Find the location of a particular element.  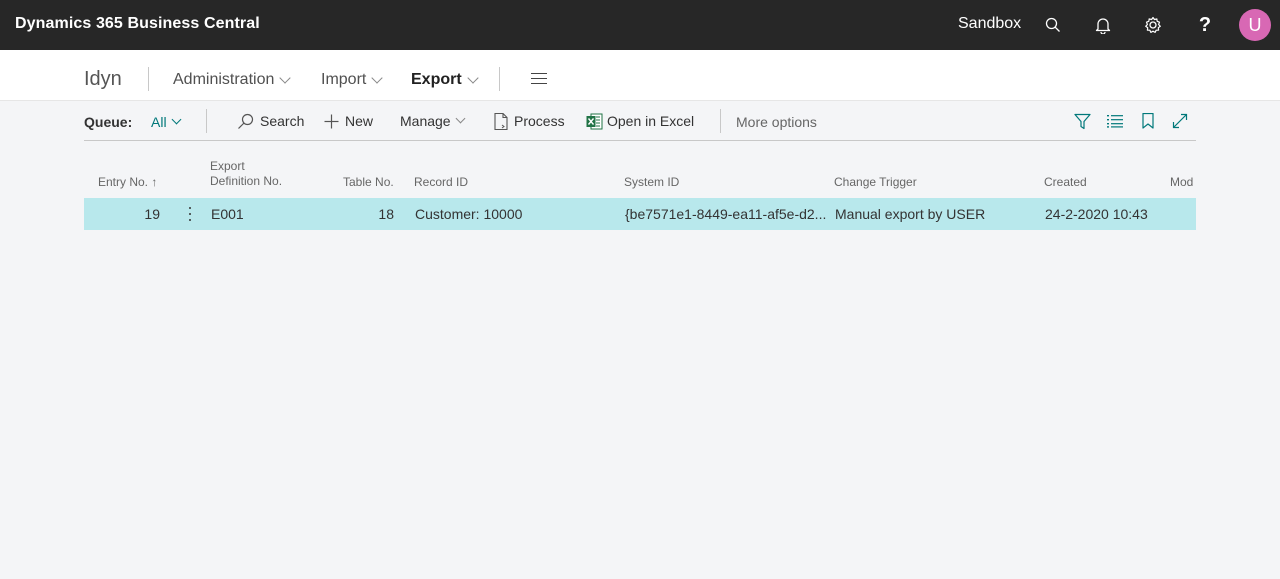

queue-filter-value: All is located at coordinates (159, 122).